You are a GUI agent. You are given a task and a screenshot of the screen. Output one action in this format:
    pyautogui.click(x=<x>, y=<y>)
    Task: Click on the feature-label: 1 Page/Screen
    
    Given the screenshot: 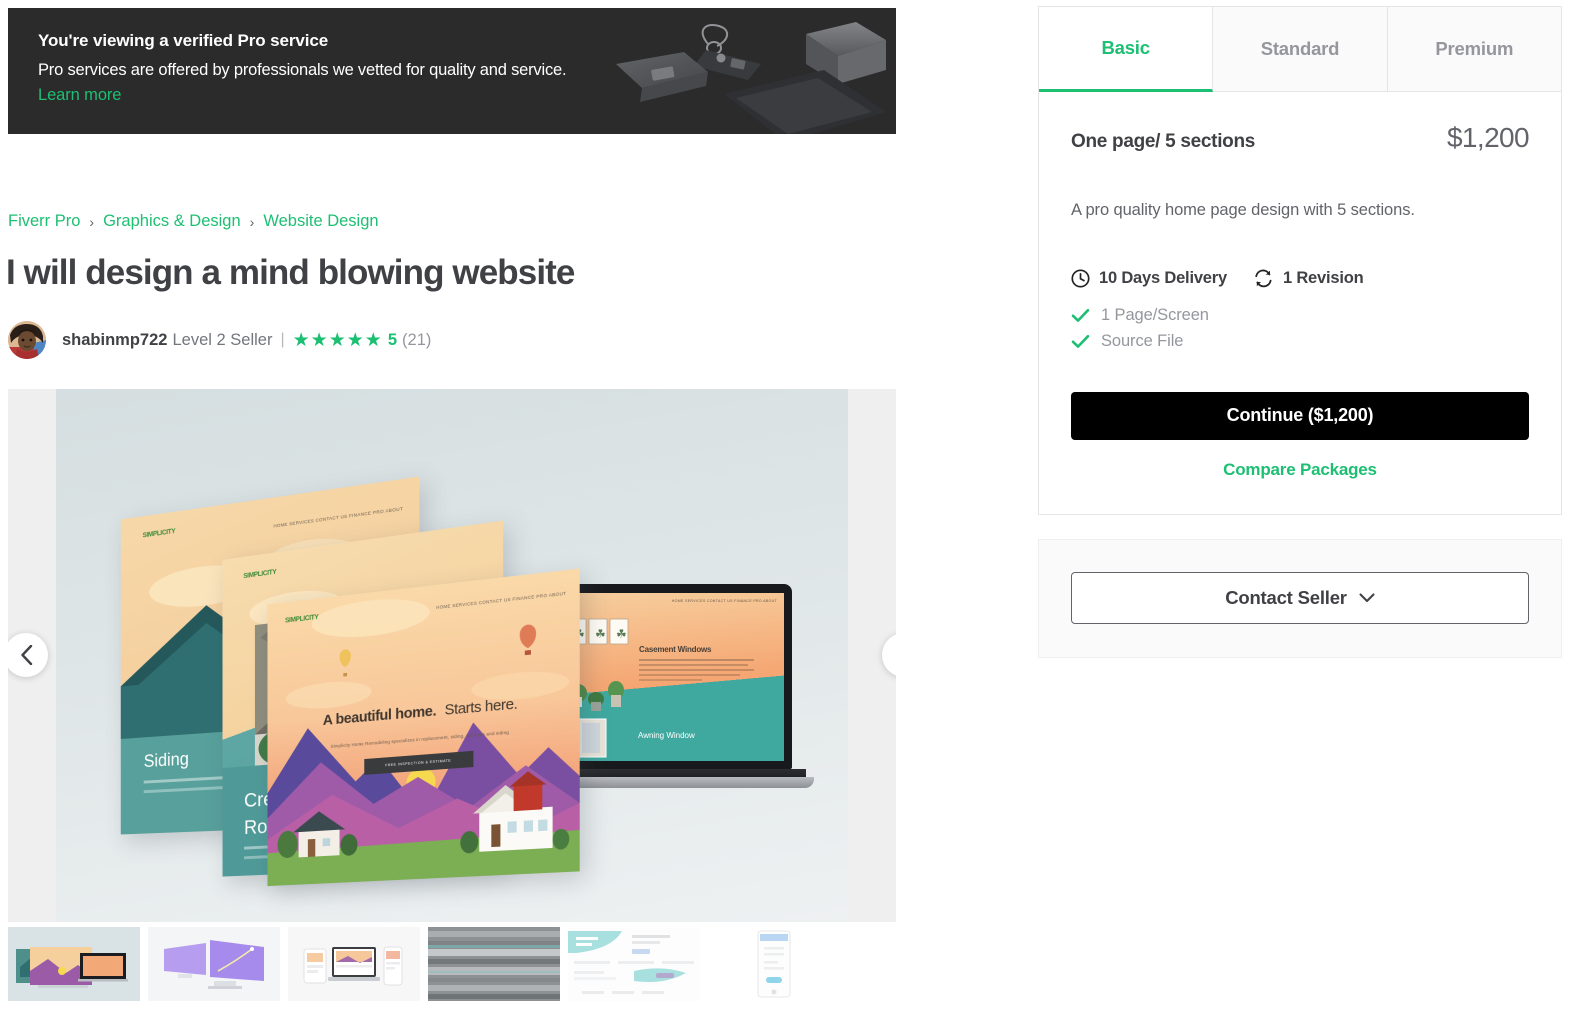 What is the action you would take?
    pyautogui.click(x=1155, y=314)
    